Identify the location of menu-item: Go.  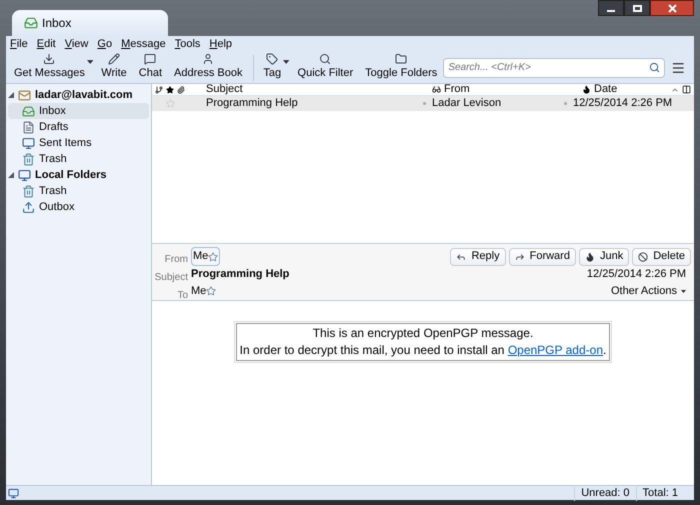
(104, 44).